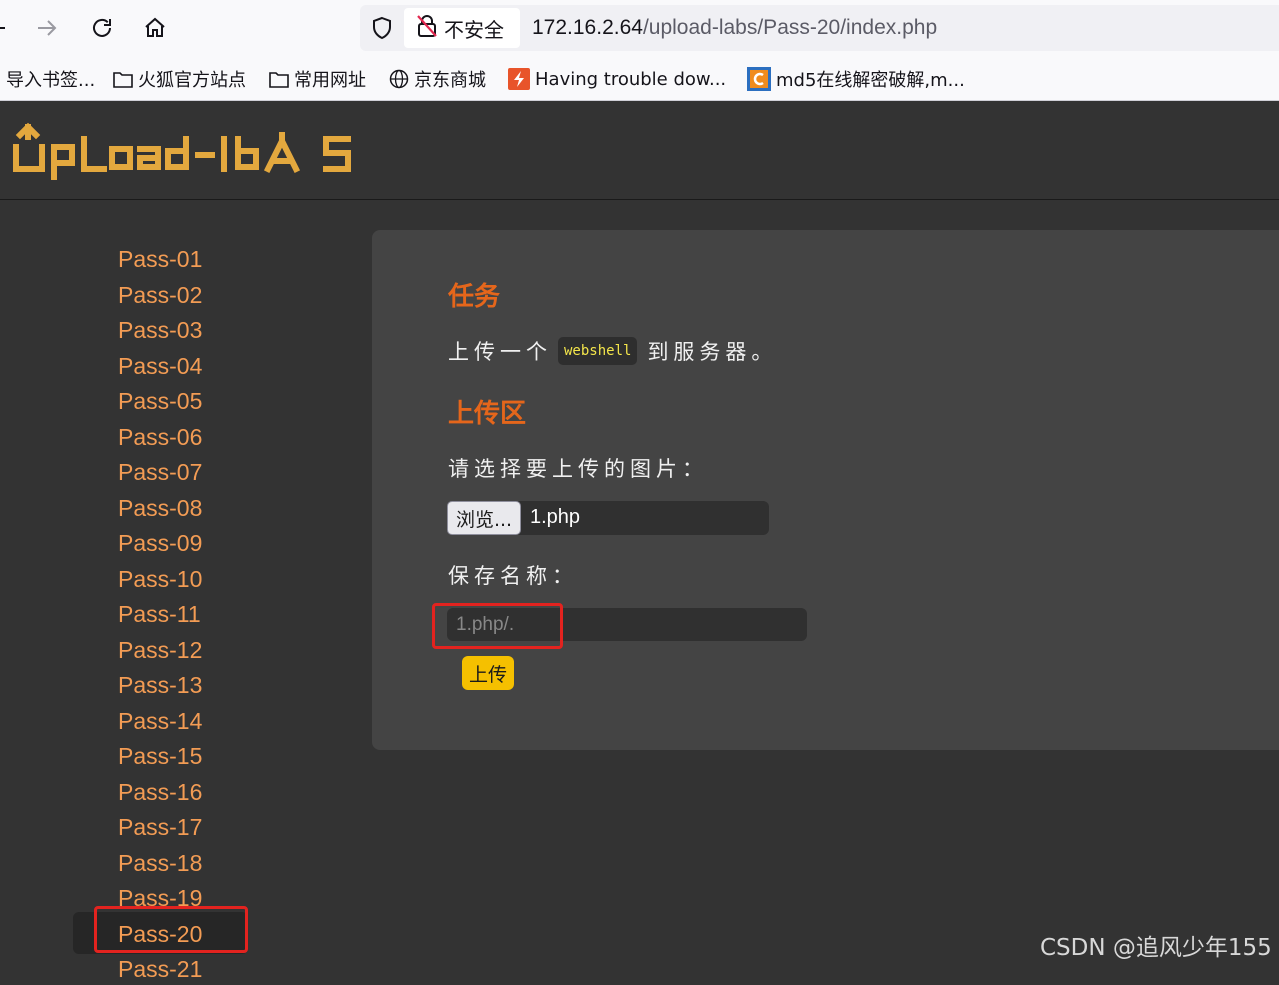  What do you see at coordinates (639, 150) in the screenshot?
I see `site-header` at bounding box center [639, 150].